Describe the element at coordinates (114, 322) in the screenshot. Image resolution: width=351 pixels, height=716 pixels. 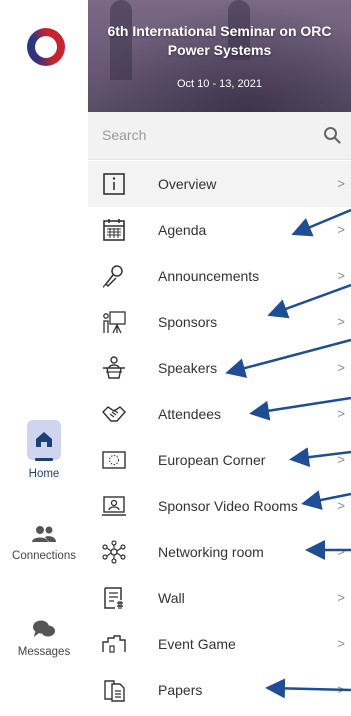
I see `presentation-icon` at that location.